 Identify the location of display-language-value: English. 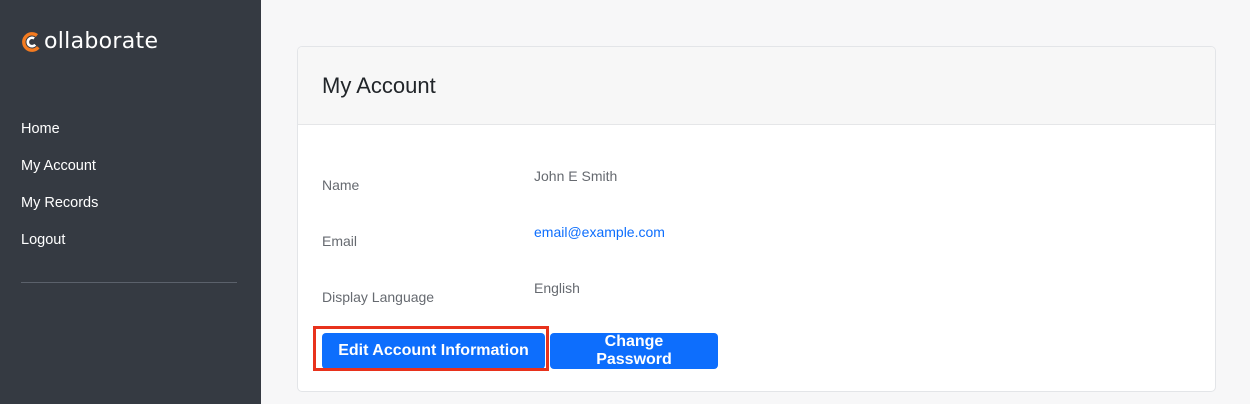
(557, 288).